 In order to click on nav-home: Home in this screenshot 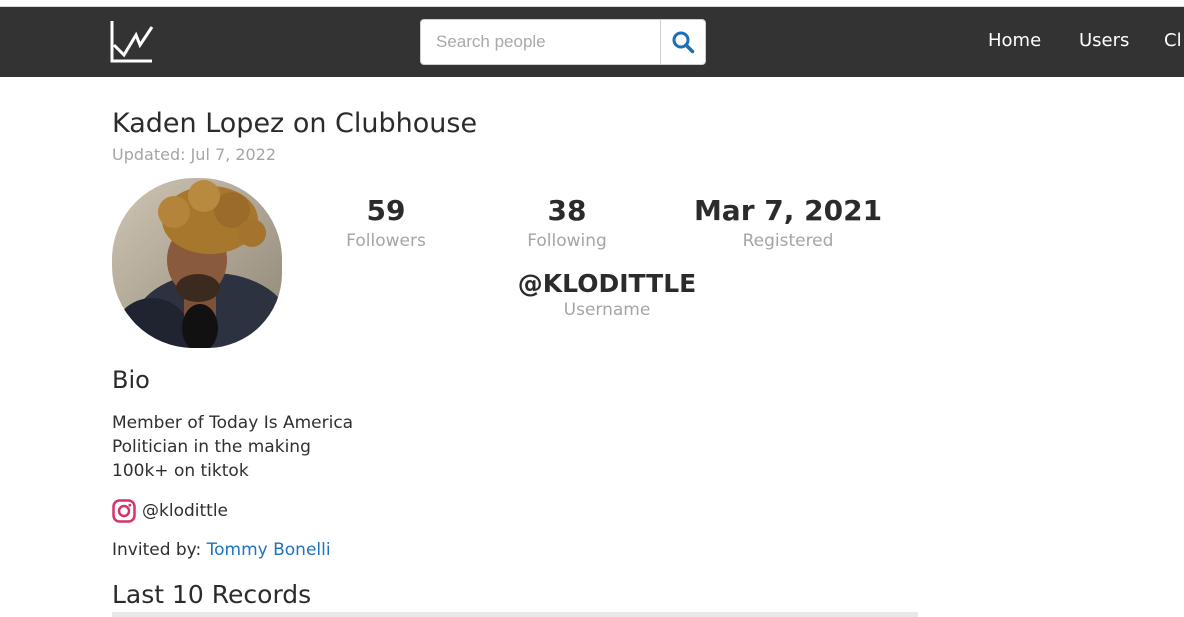, I will do `click(1014, 41)`.